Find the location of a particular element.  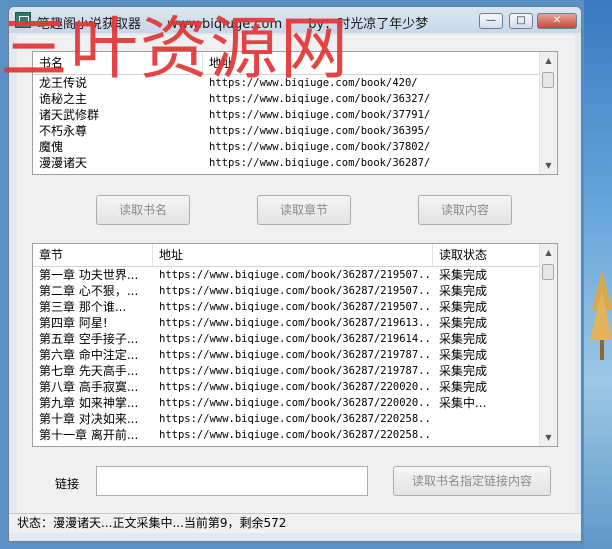

read-books-button: 读取书名 is located at coordinates (143, 210).